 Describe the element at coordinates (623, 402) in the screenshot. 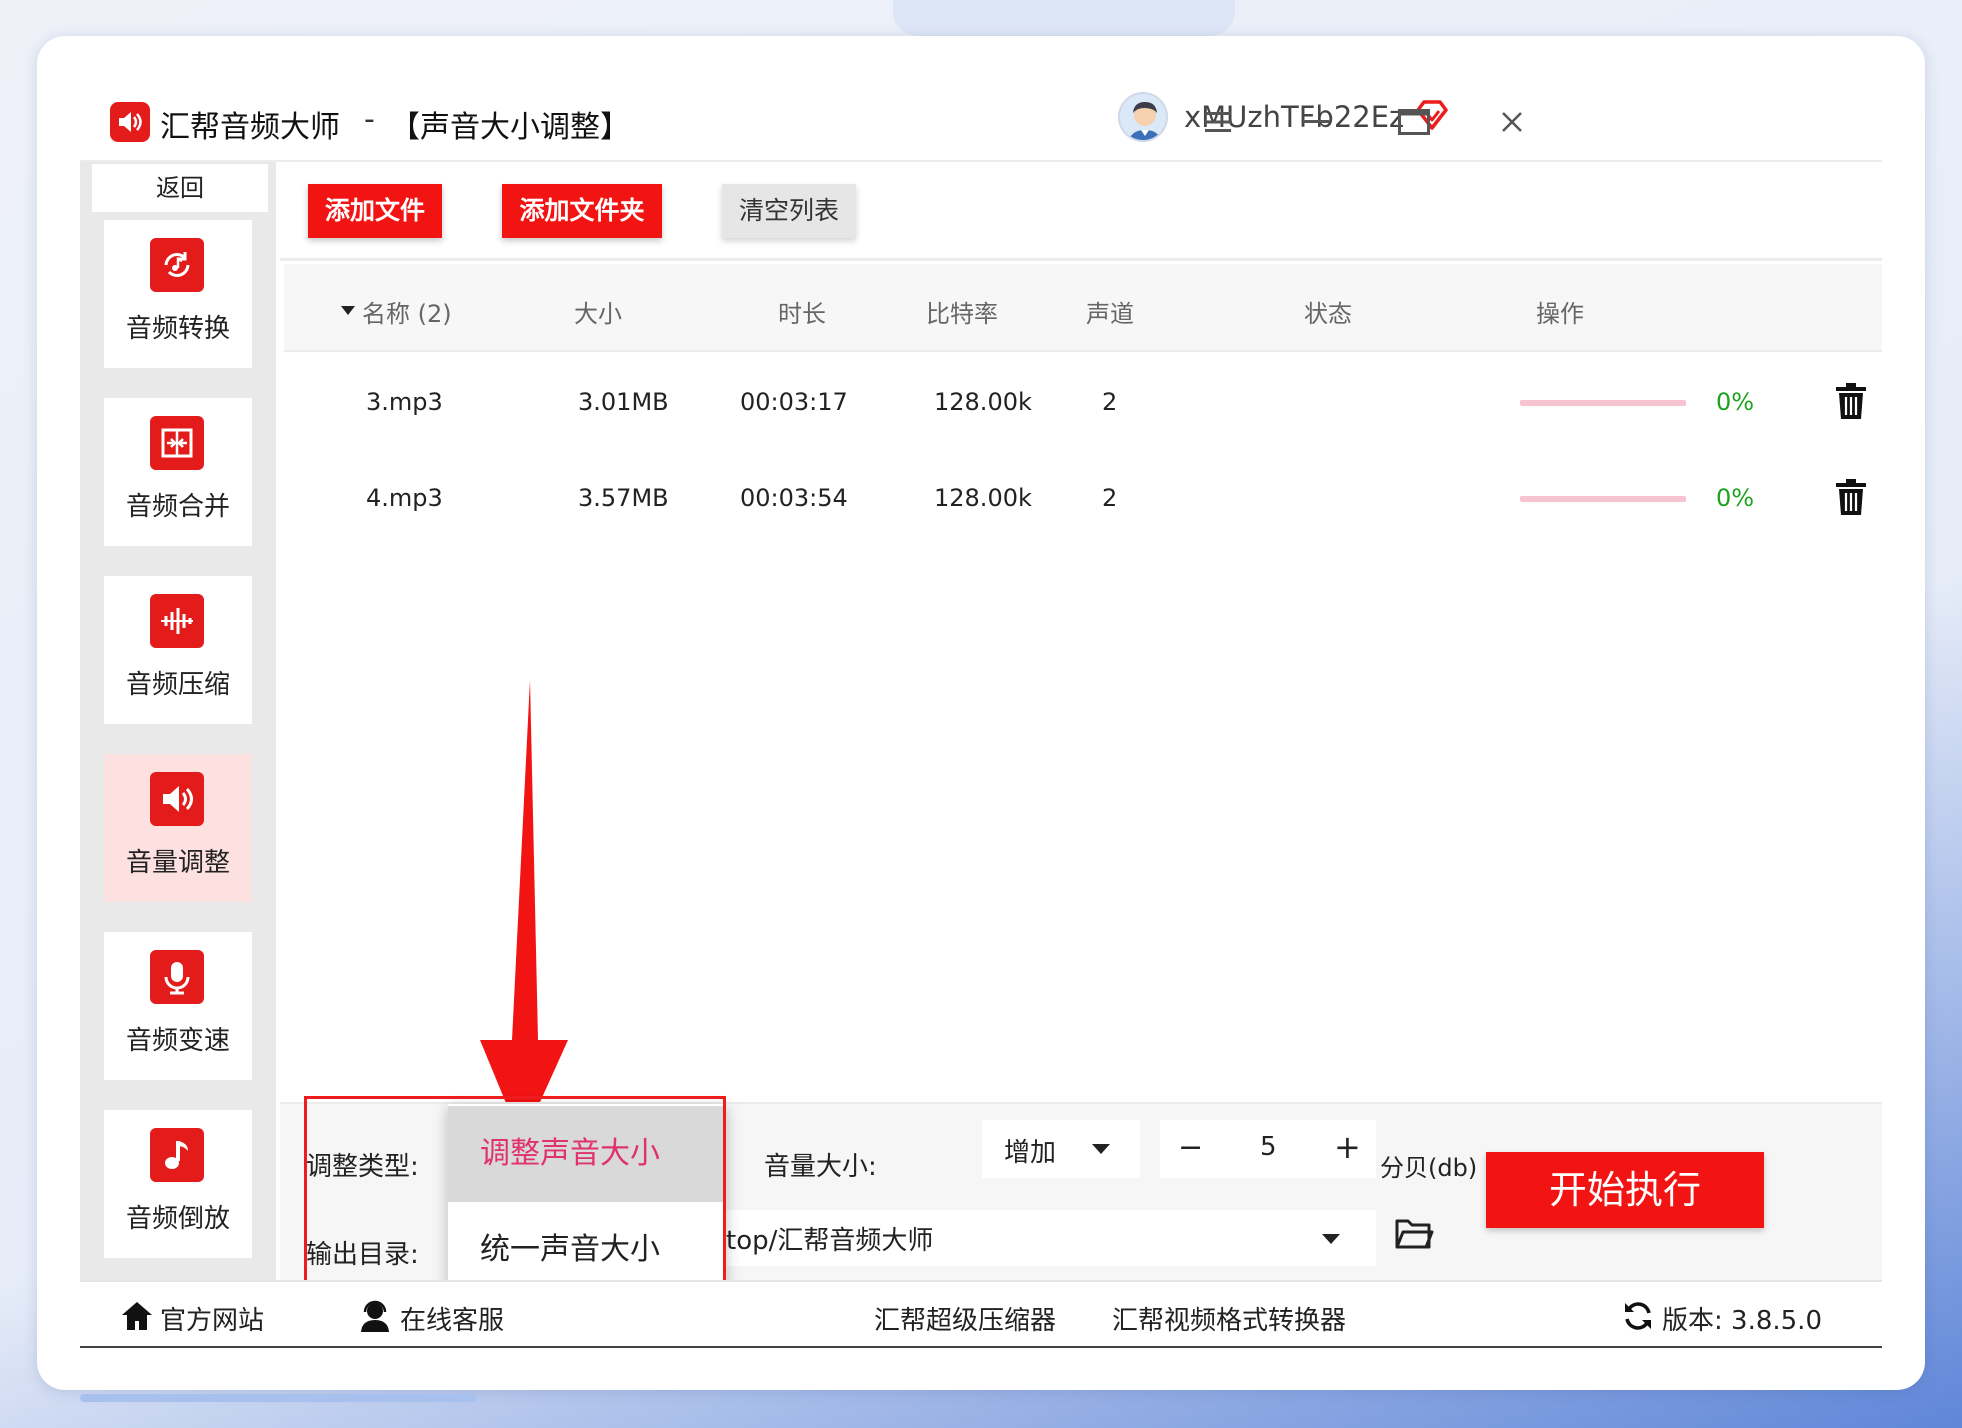

I see `file-size: 3.01MB` at that location.